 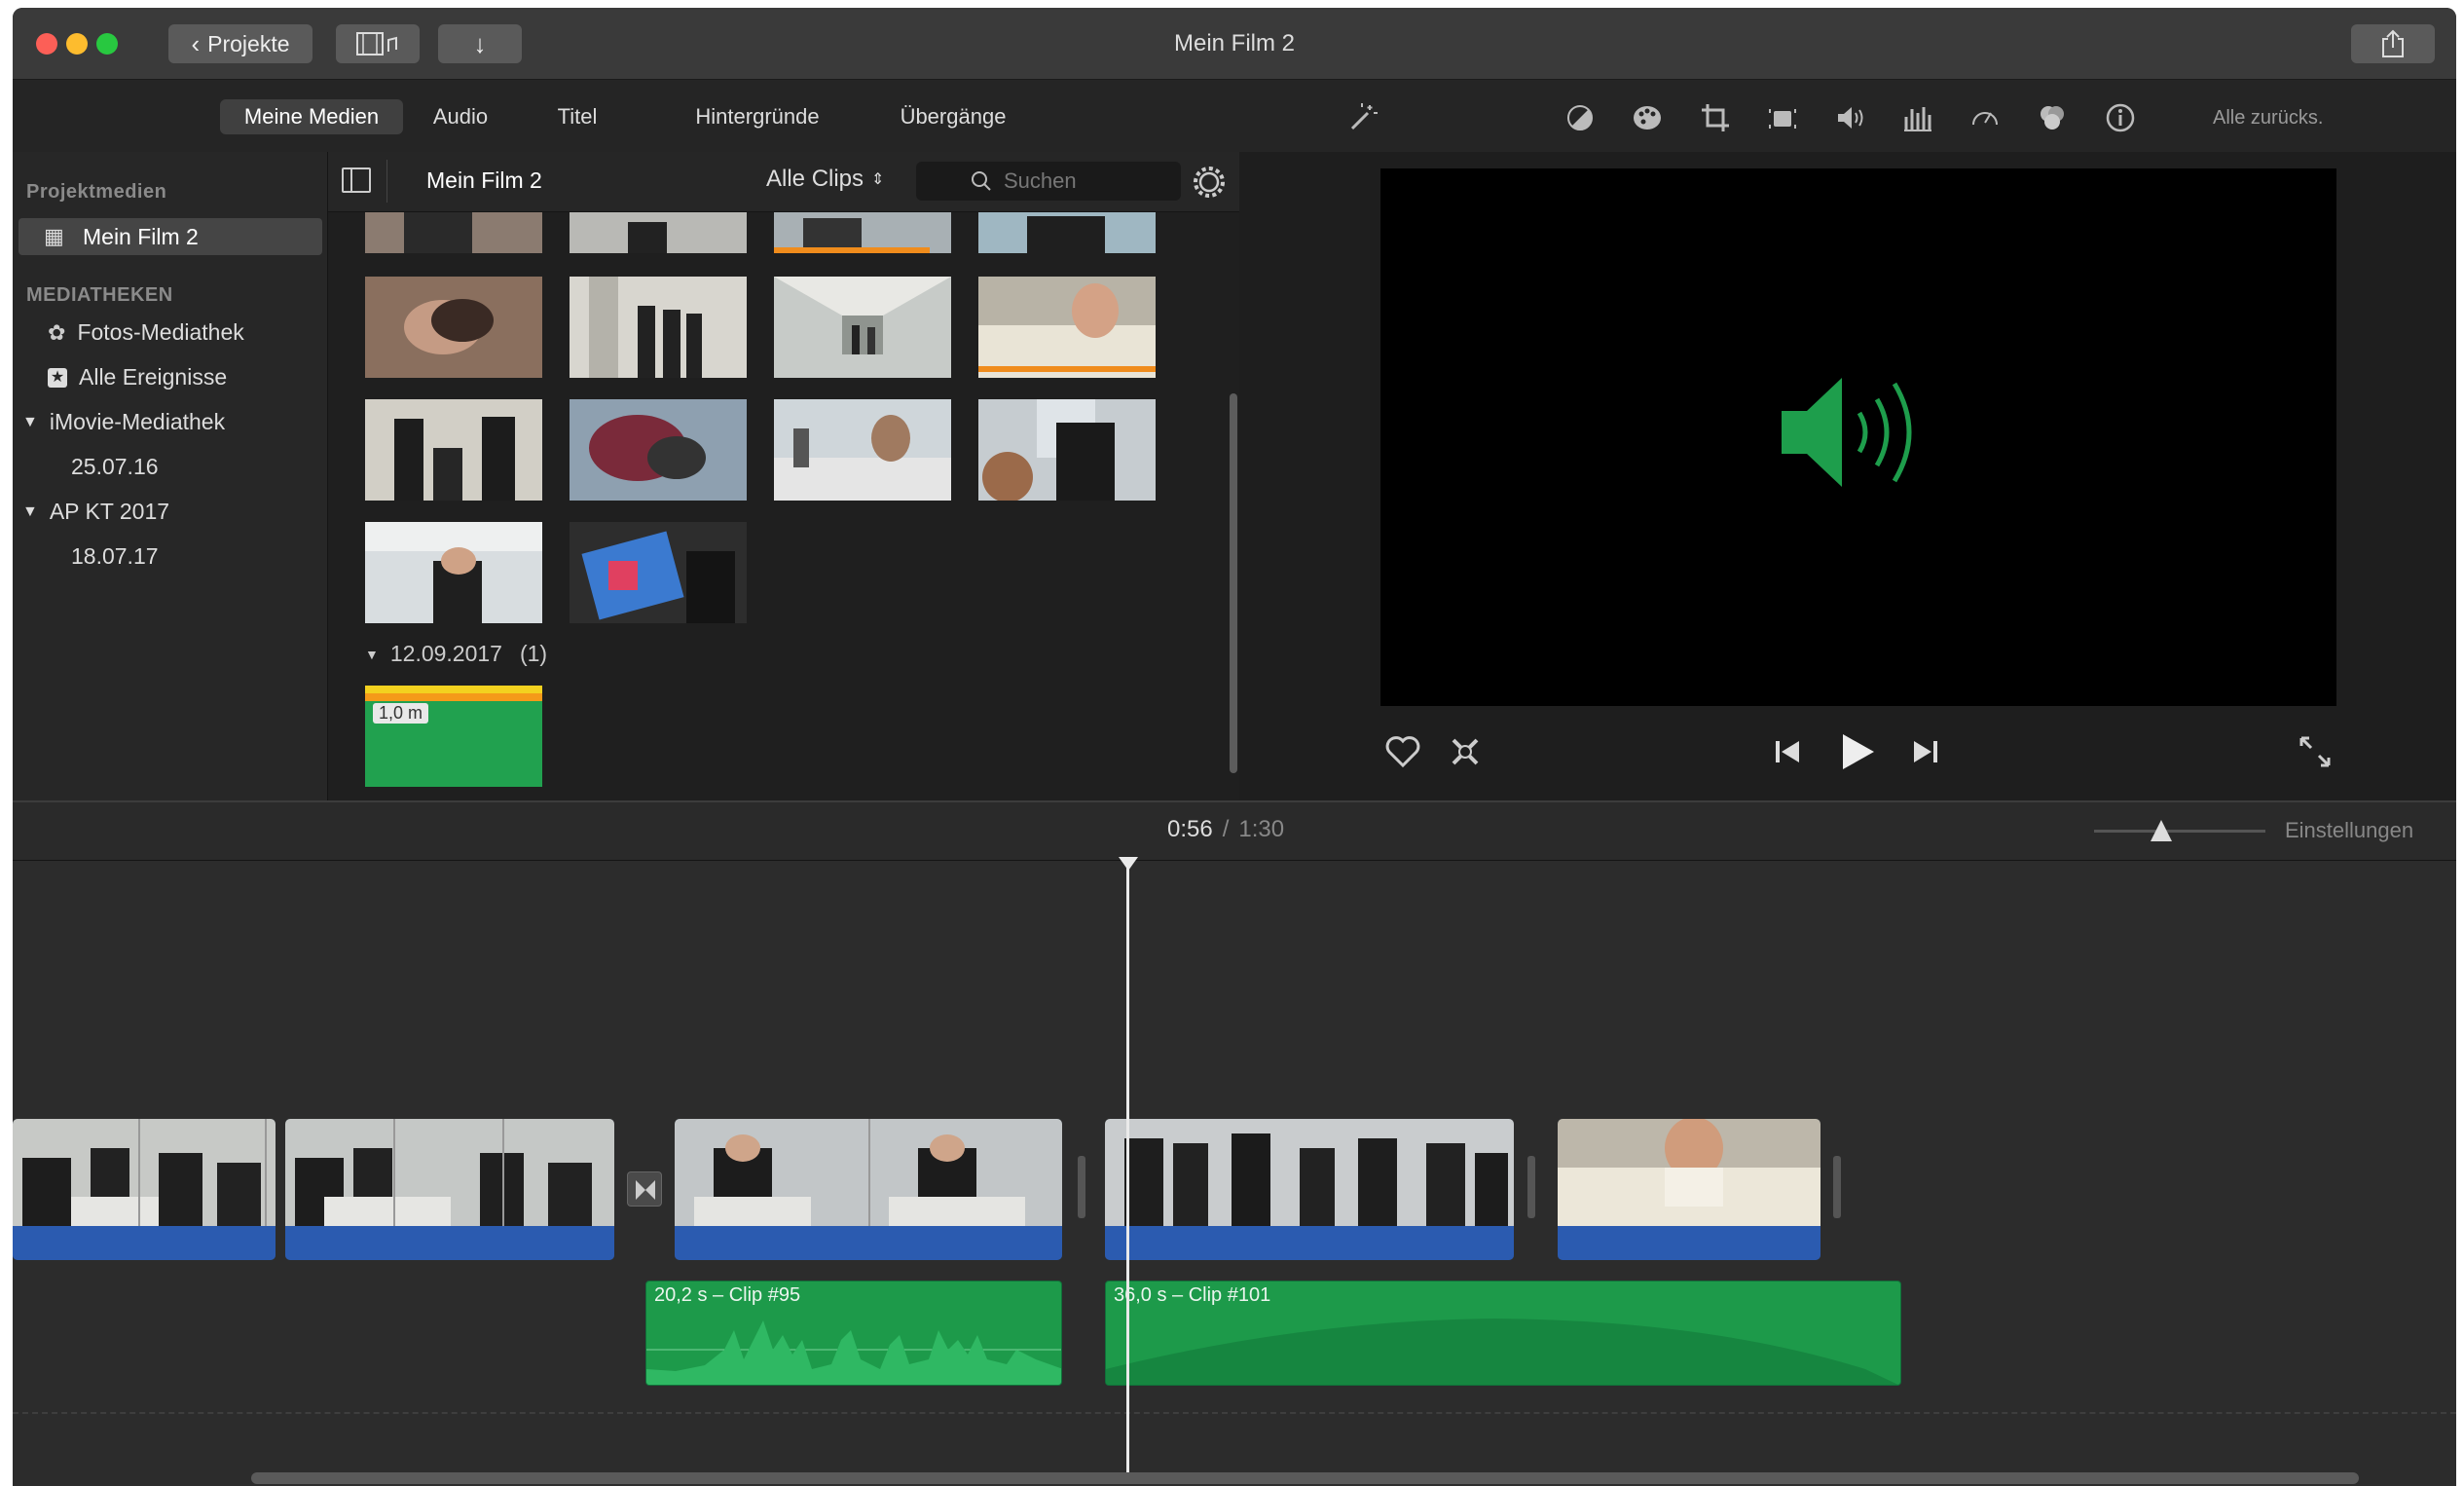 I want to click on libraries-heading: MEDIATHEKEN, so click(x=100, y=295).